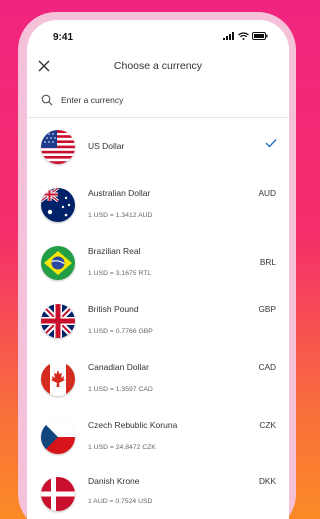  I want to click on header: Choose a currency, so click(158, 69).